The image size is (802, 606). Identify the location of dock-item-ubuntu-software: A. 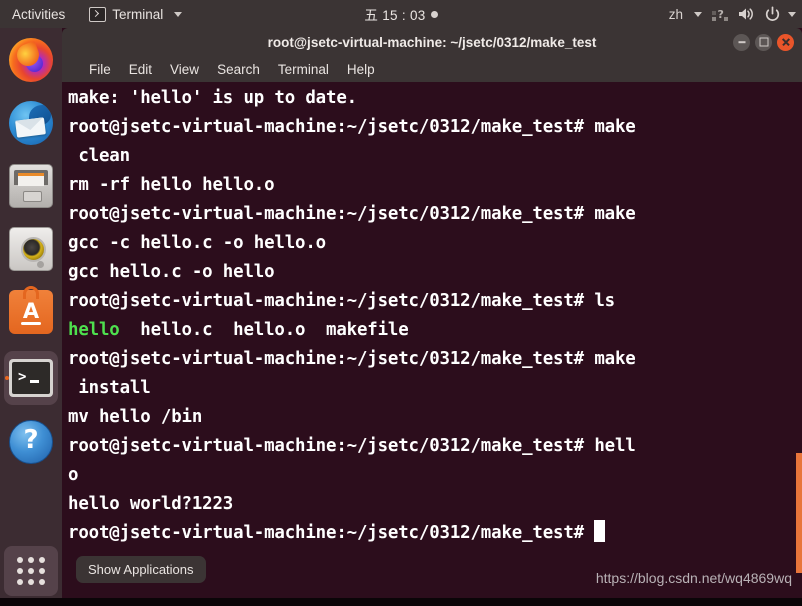
(31, 310).